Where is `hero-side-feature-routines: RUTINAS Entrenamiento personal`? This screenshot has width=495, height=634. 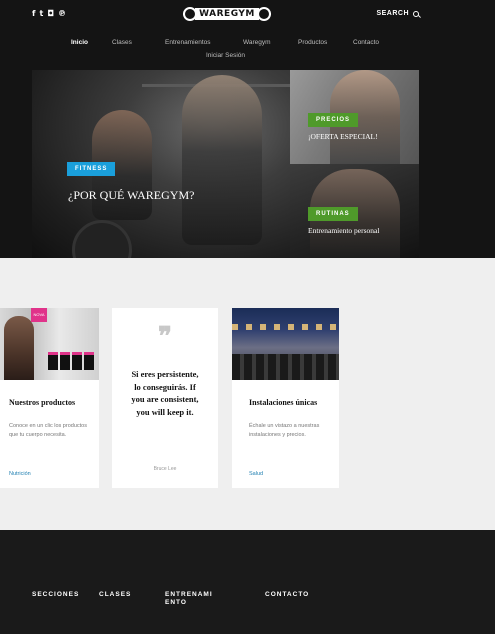
hero-side-feature-routines: RUTINAS Entrenamiento personal is located at coordinates (354, 211).